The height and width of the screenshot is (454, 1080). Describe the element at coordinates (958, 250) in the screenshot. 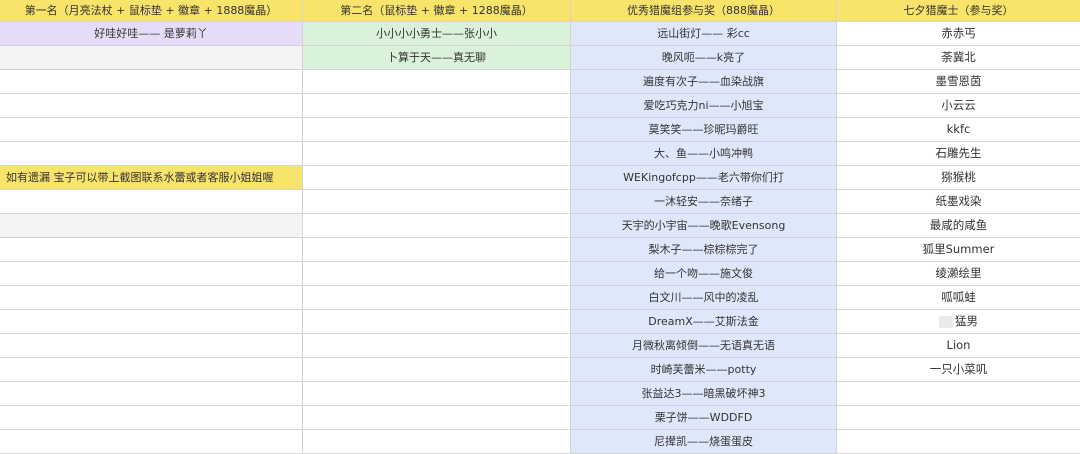

I see `cell-qixi-hunter: 狐里Summer` at that location.